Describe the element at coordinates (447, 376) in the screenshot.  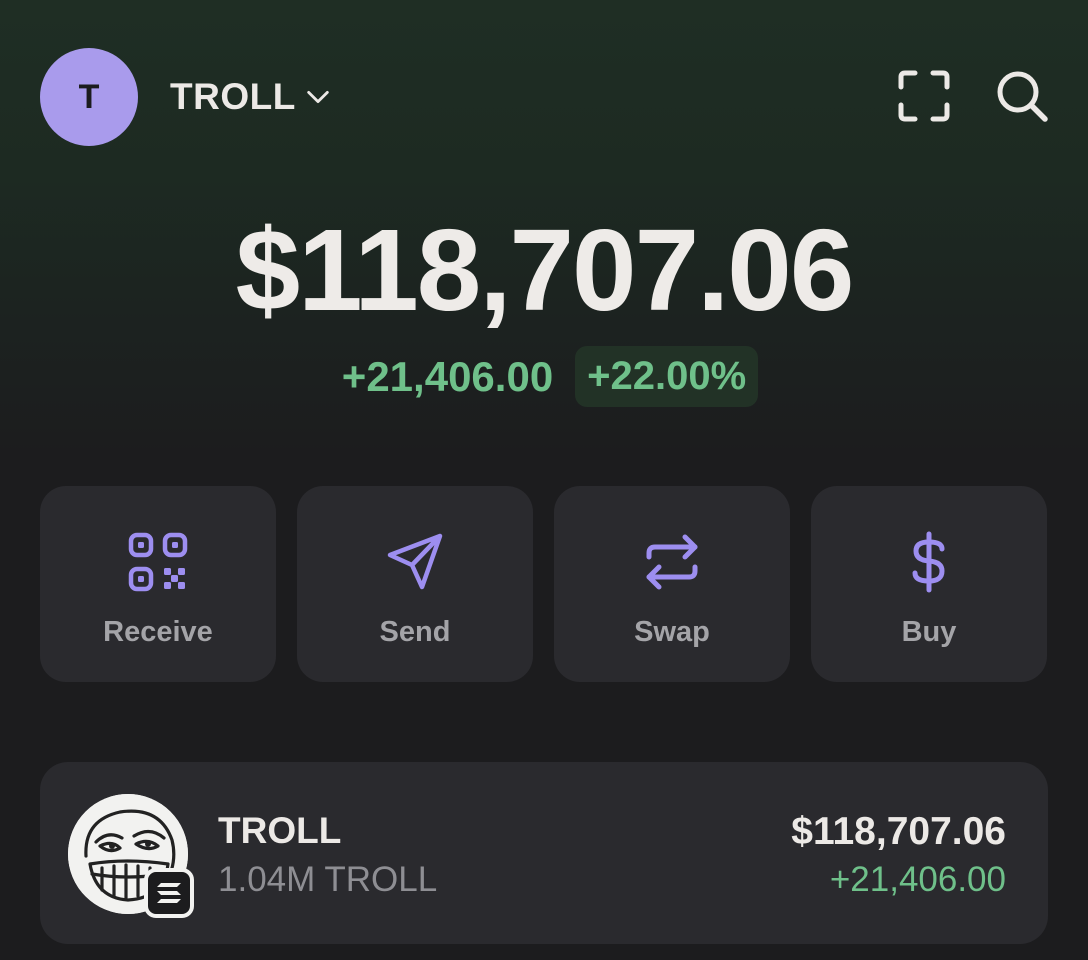
I see `change-amount: +21,406.00` at that location.